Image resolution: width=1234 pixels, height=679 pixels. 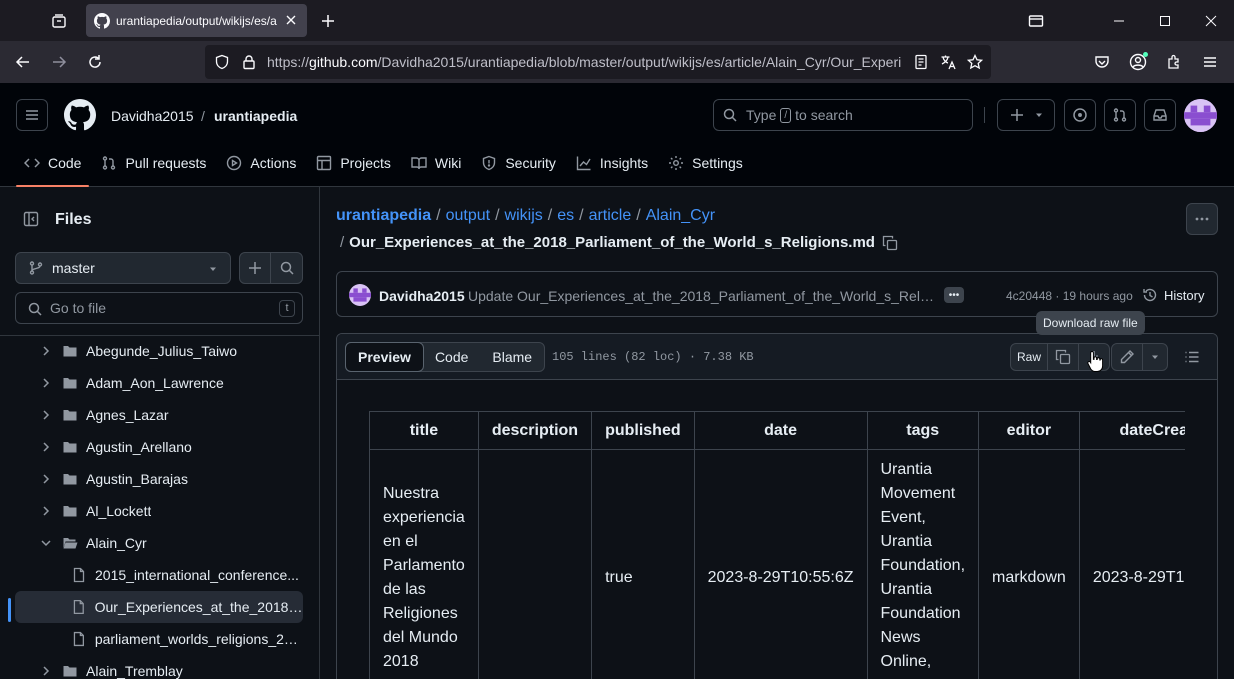 I want to click on table-cell-date: 2023-8-29T10:55:6Z, so click(x=780, y=564).